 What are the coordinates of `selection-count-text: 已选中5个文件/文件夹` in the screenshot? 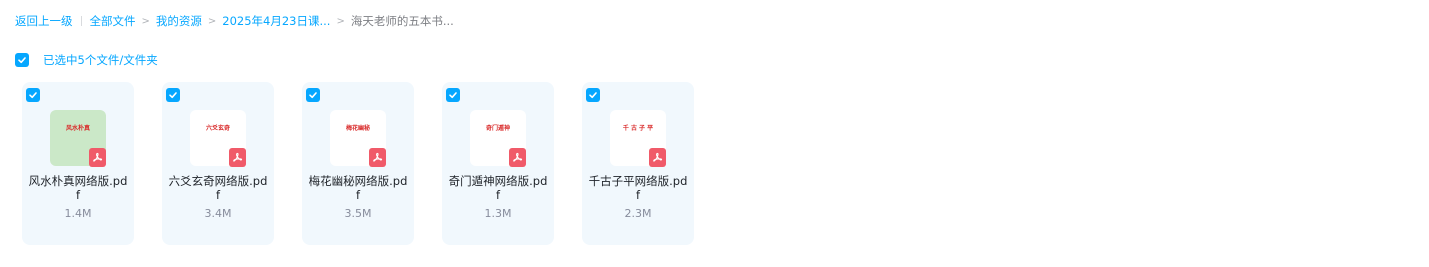 It's located at (100, 60).